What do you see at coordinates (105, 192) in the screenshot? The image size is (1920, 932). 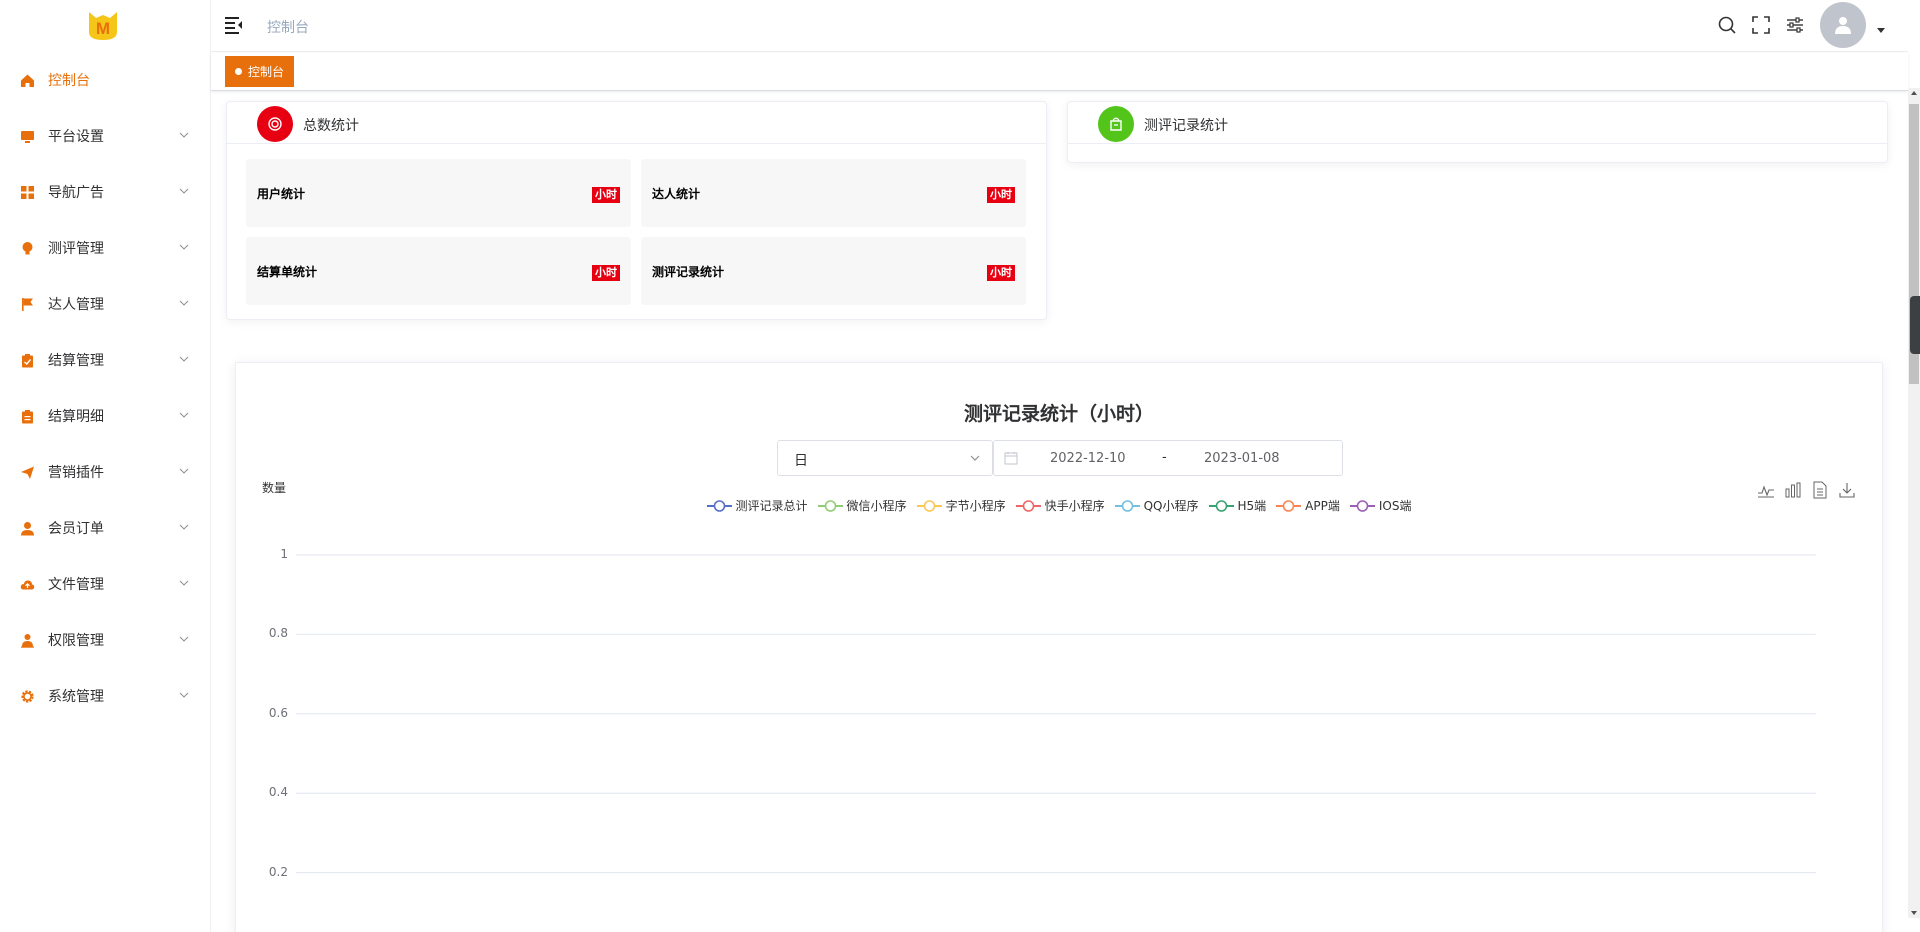 I see `sidebar-item-2: 导航广告` at bounding box center [105, 192].